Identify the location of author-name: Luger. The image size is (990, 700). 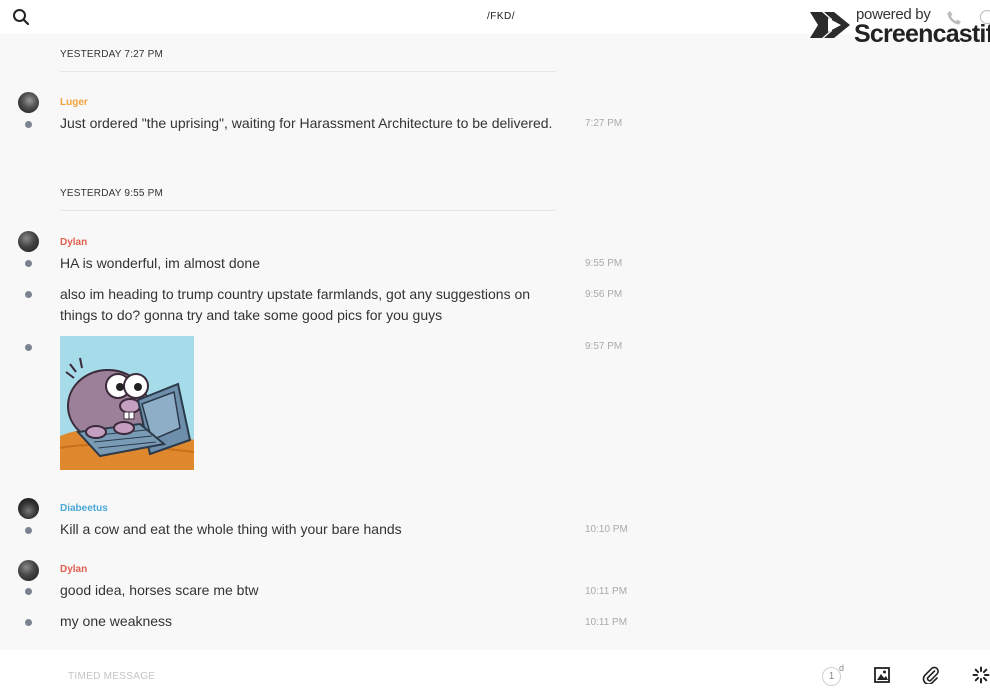
(74, 102).